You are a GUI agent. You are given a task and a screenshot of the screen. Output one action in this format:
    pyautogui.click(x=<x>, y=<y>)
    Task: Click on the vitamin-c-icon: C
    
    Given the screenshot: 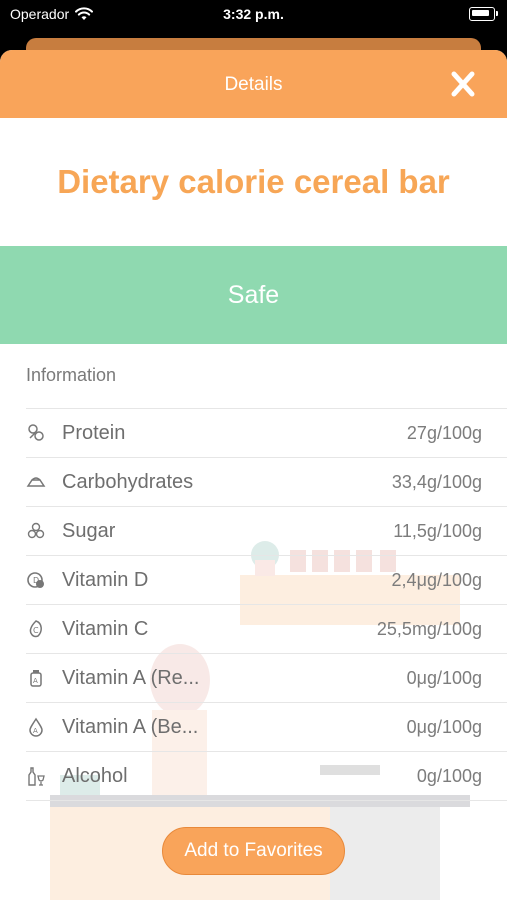 What is the action you would take?
    pyautogui.click(x=35, y=629)
    